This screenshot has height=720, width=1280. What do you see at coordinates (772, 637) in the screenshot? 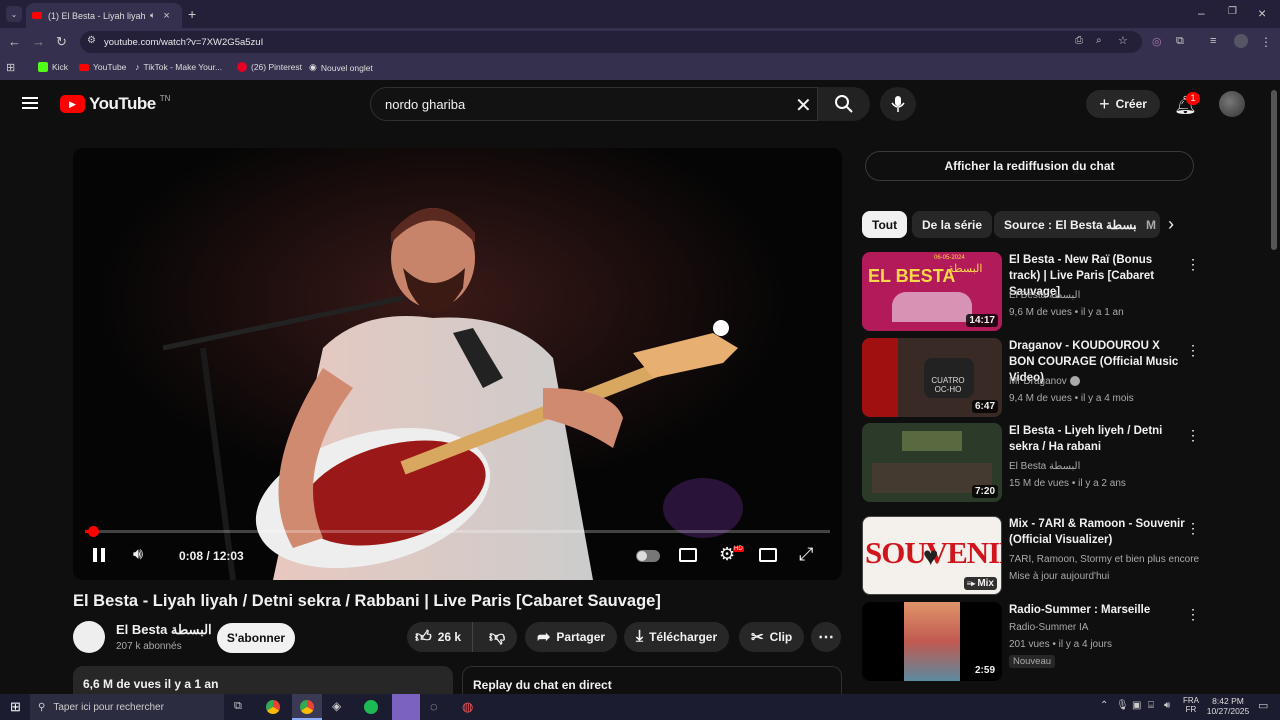
I see `clip-button: ✂ Clip` at bounding box center [772, 637].